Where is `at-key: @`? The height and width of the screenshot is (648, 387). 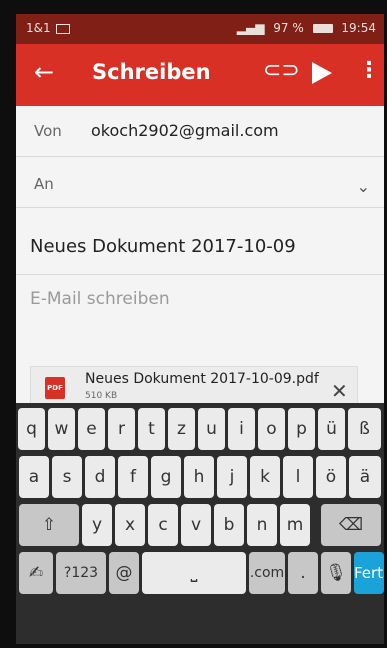 at-key: @ is located at coordinates (124, 573).